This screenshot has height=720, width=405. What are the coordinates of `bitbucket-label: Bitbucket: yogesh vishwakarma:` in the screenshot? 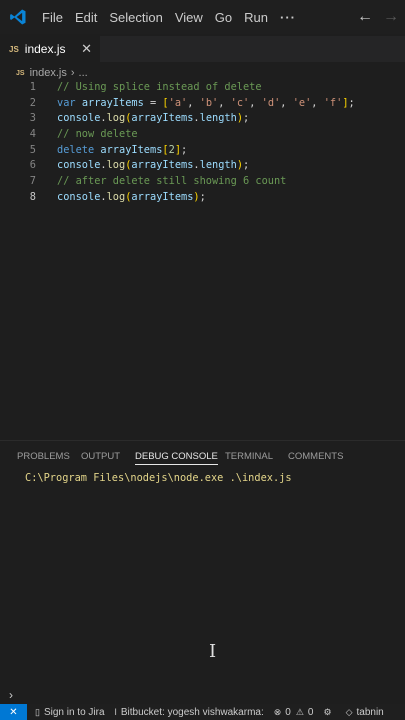 It's located at (192, 712).